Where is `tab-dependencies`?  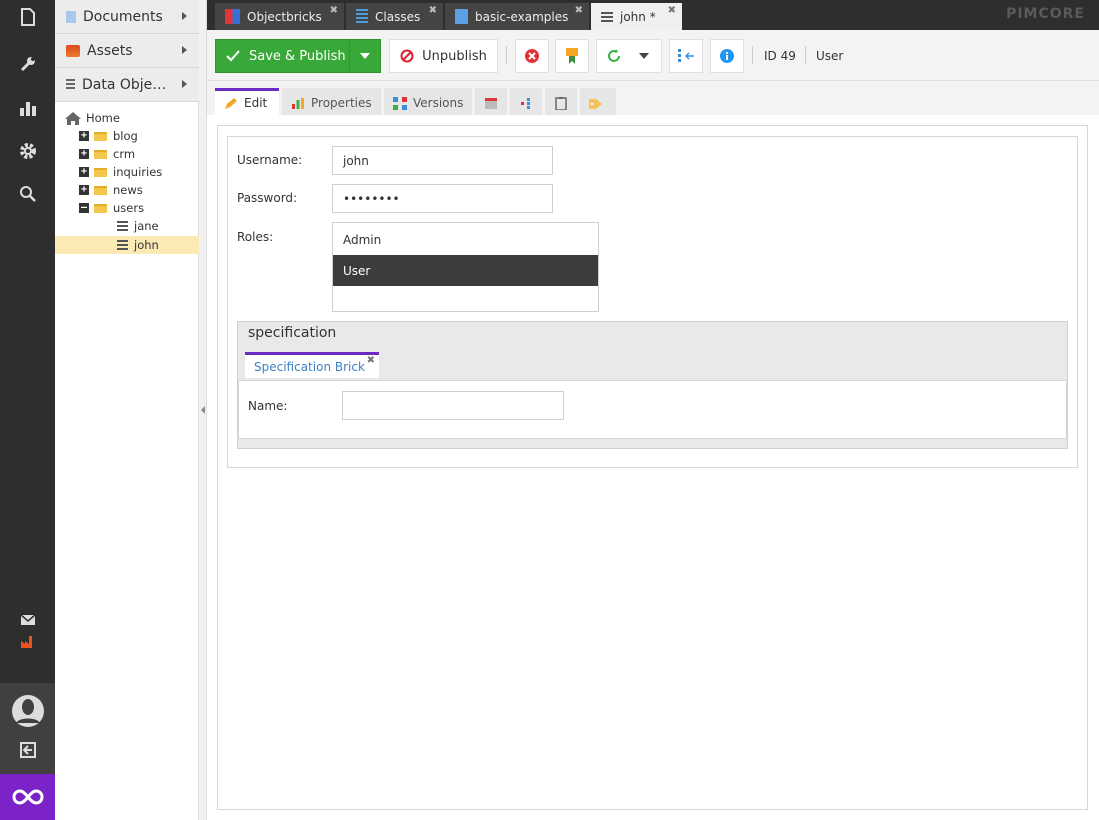 tab-dependencies is located at coordinates (526, 101).